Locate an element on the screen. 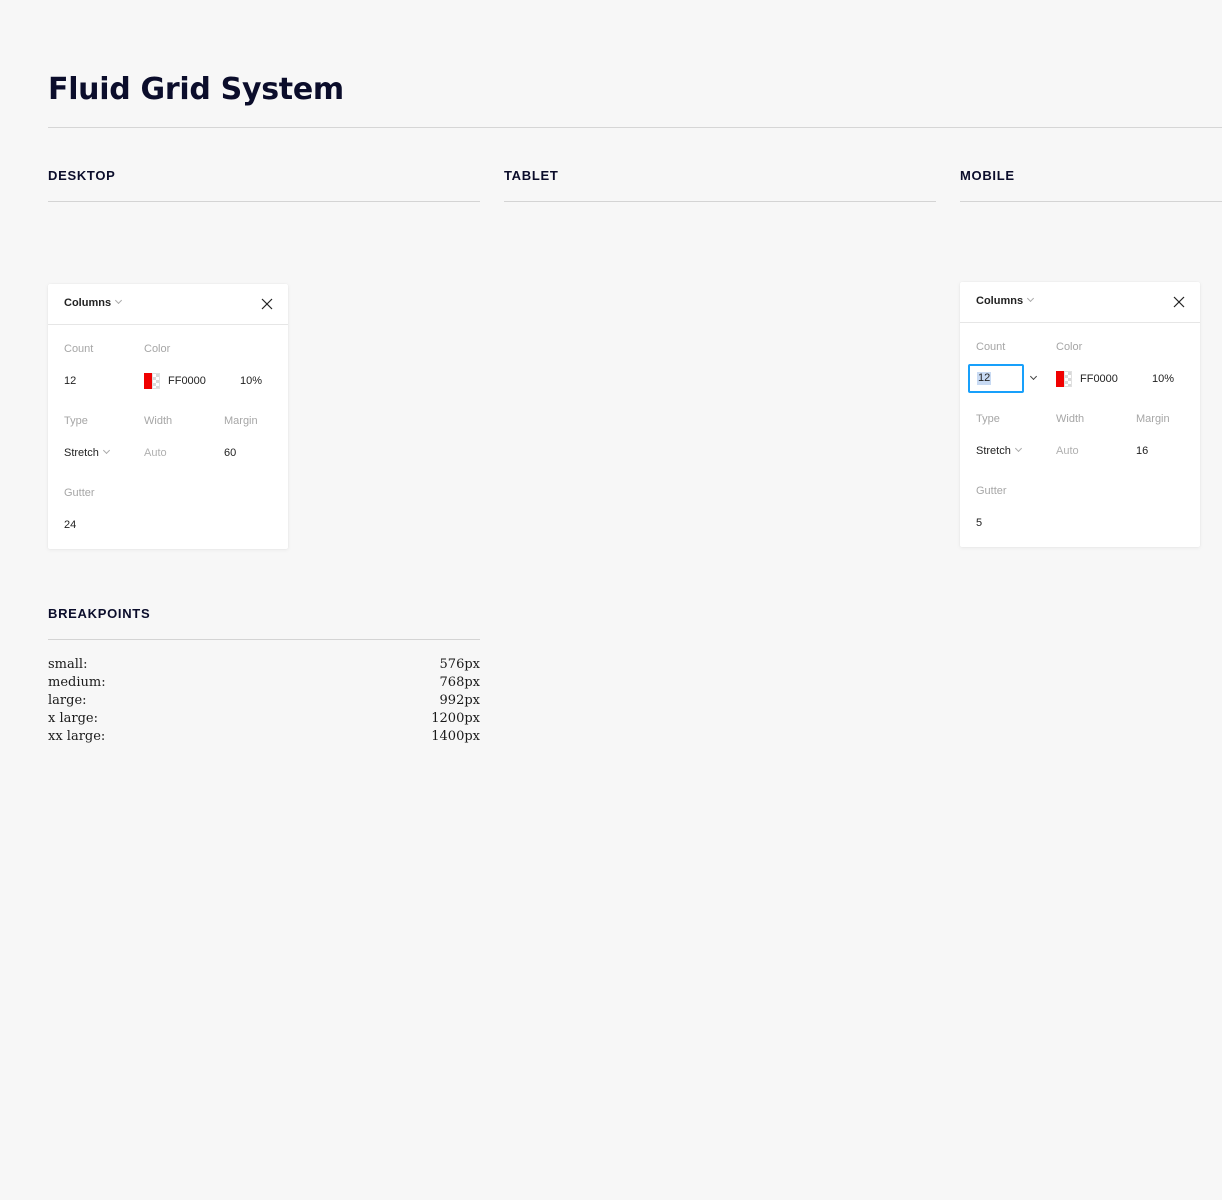 The width and height of the screenshot is (1222, 1200). title-divider is located at coordinates (635, 127).